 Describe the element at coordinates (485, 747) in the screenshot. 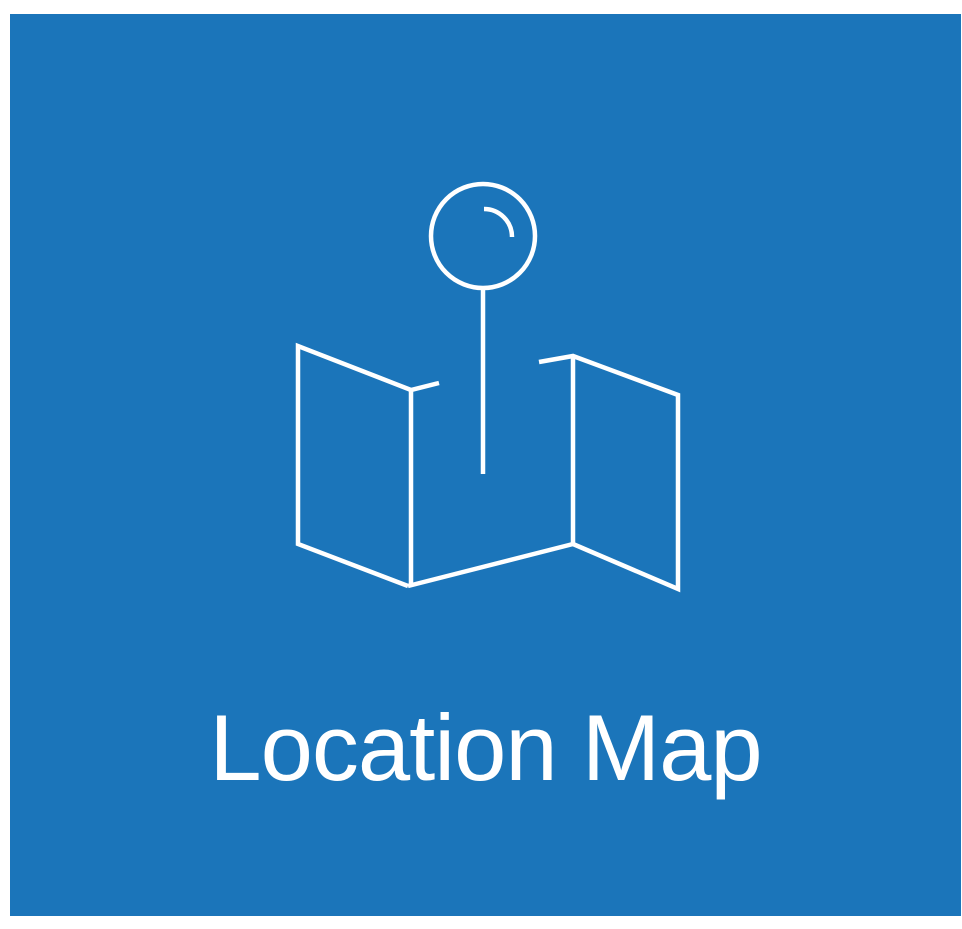

I see `tile-label: Location Map` at that location.